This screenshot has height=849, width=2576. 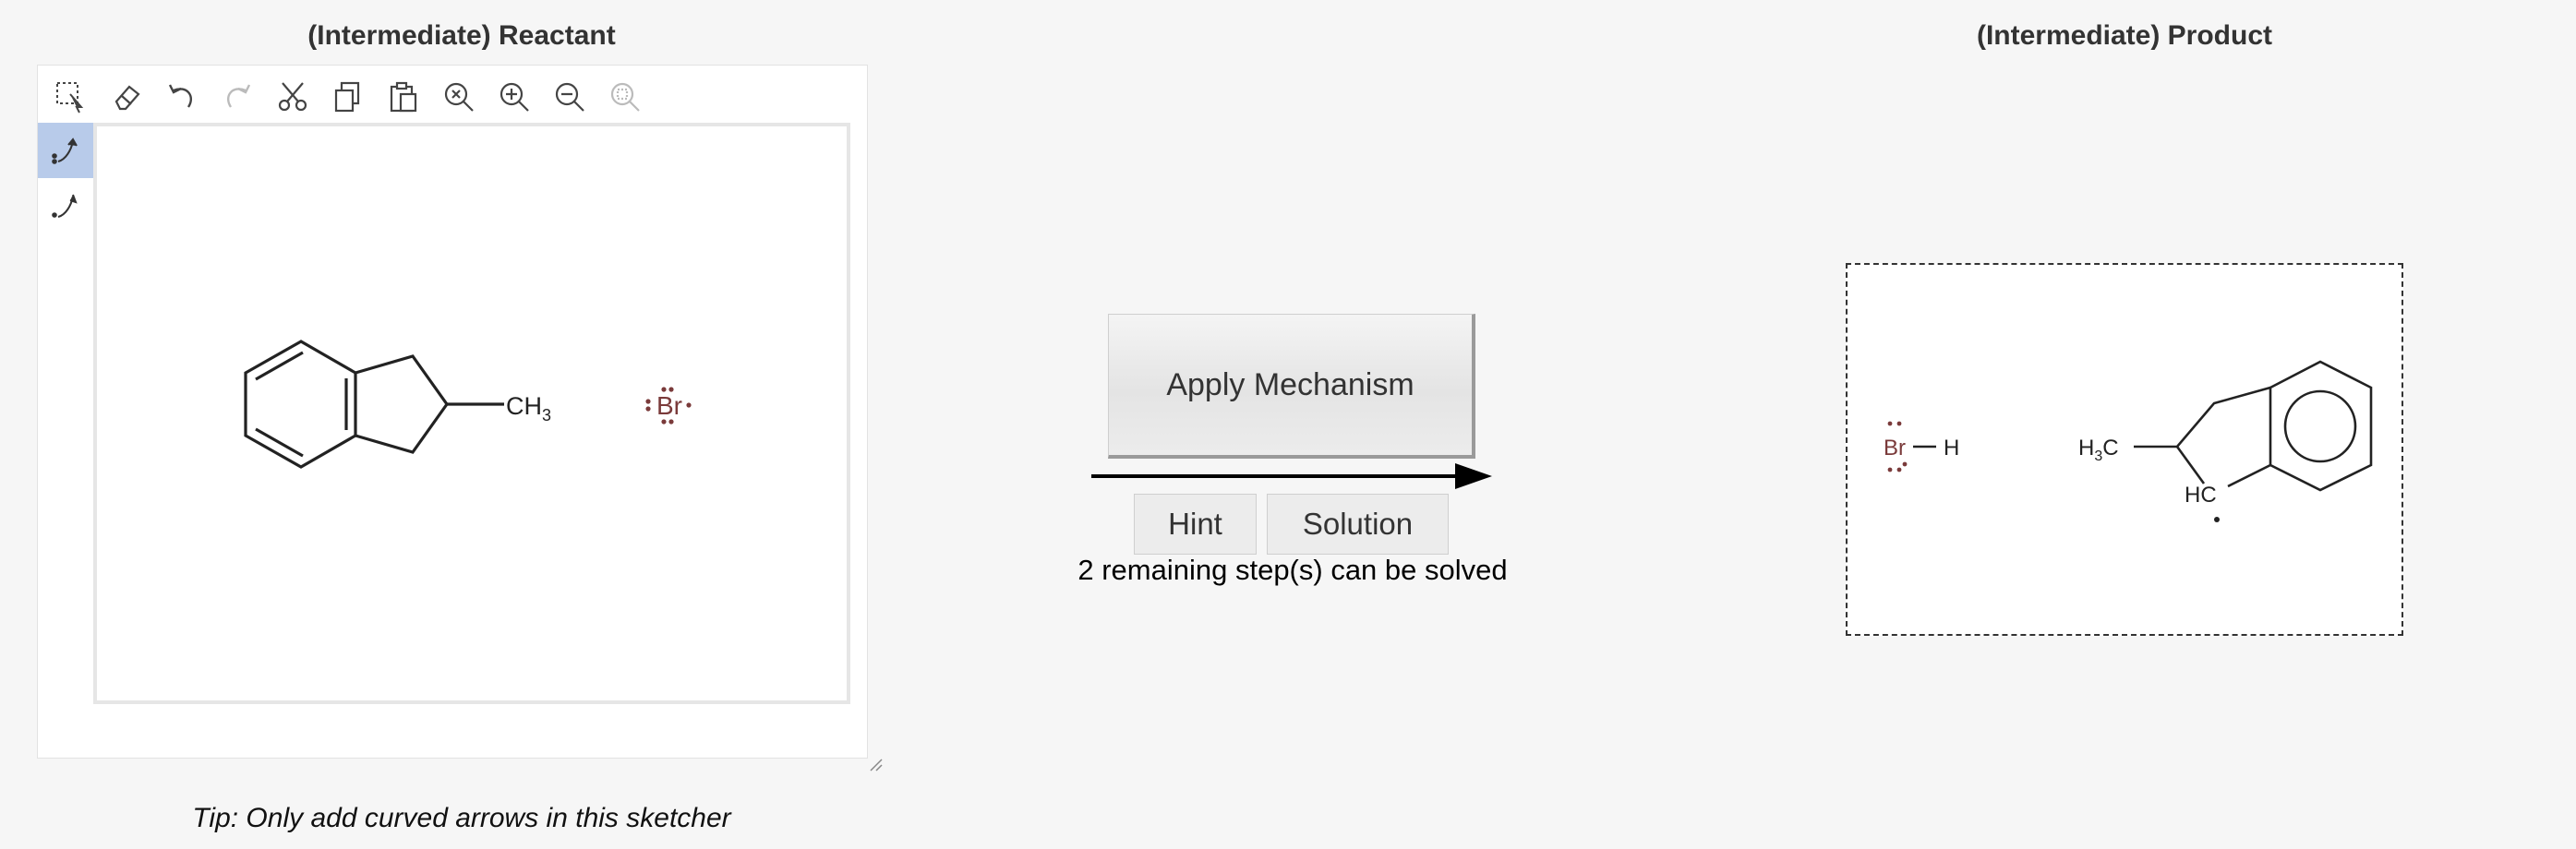 I want to click on redo-button, so click(x=237, y=97).